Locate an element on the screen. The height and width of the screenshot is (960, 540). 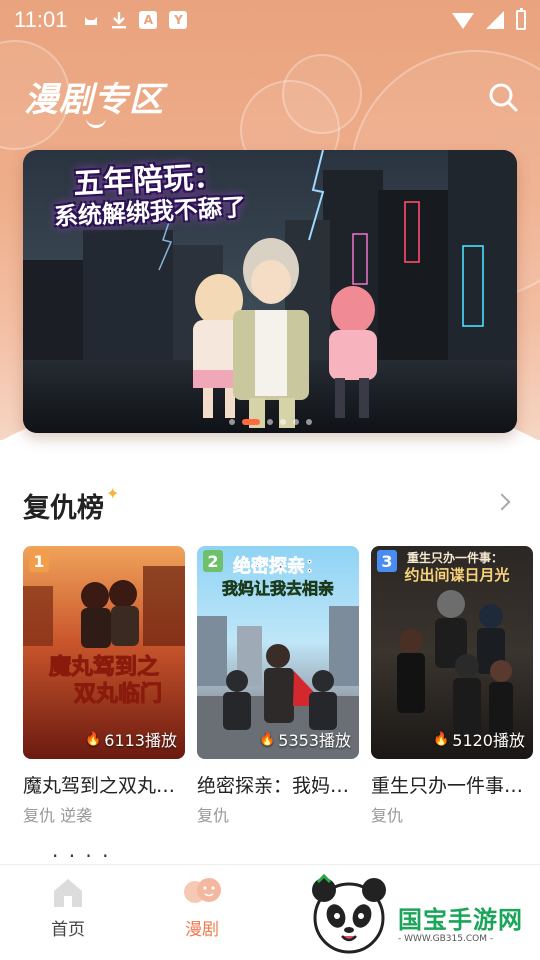
drama-icon is located at coordinates (202, 890).